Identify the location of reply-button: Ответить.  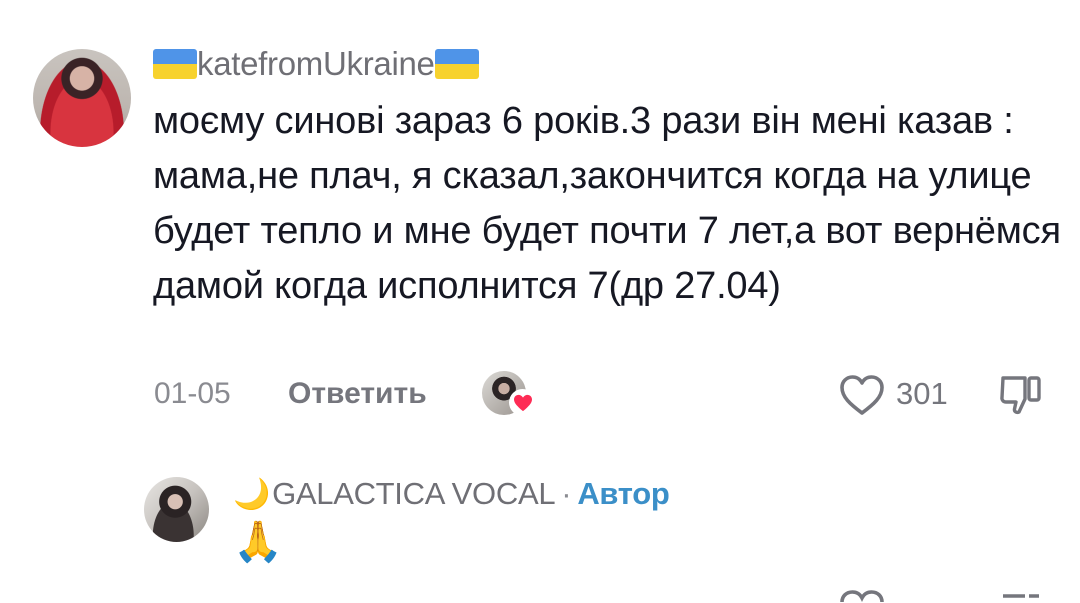
(357, 394).